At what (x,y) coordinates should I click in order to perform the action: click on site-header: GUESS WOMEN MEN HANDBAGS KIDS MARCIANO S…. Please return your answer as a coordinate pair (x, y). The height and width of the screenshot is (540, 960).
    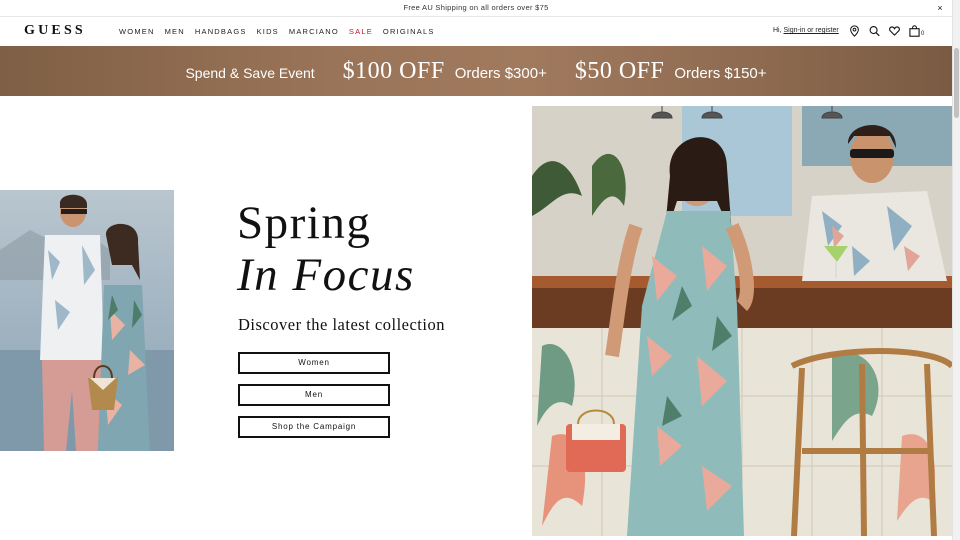
    Looking at the image, I should click on (476, 31).